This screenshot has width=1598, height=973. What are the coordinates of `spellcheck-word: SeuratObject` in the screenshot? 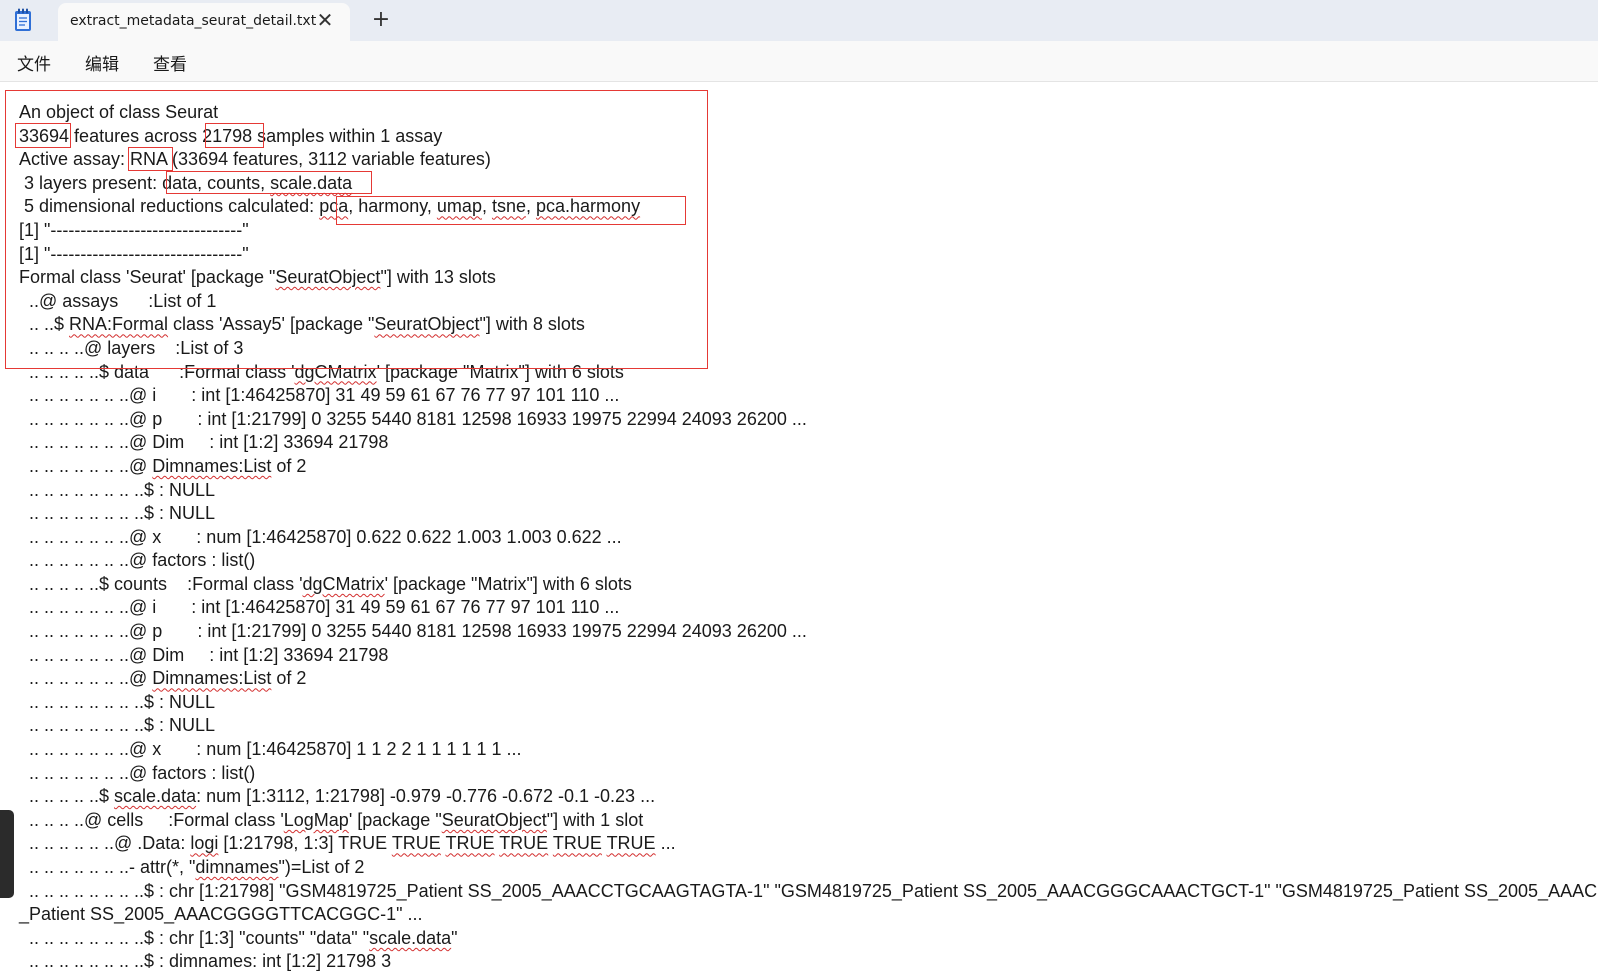 It's located at (494, 819).